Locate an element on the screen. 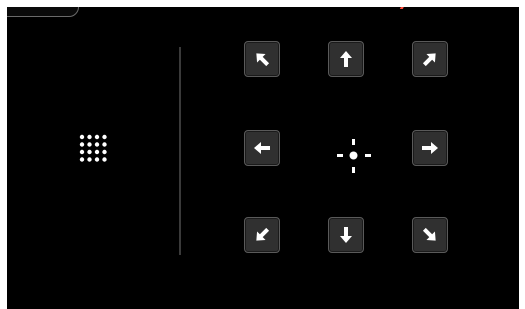 The height and width of the screenshot is (309, 525). accent-mark is located at coordinates (402, 8).